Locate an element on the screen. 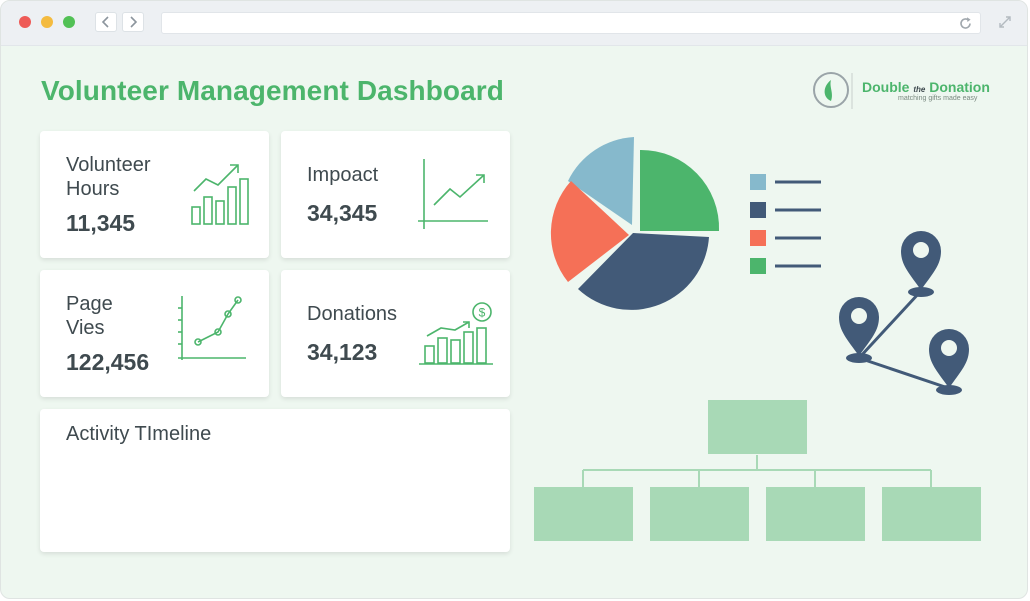  card-value: 122,456 is located at coordinates (108, 362).